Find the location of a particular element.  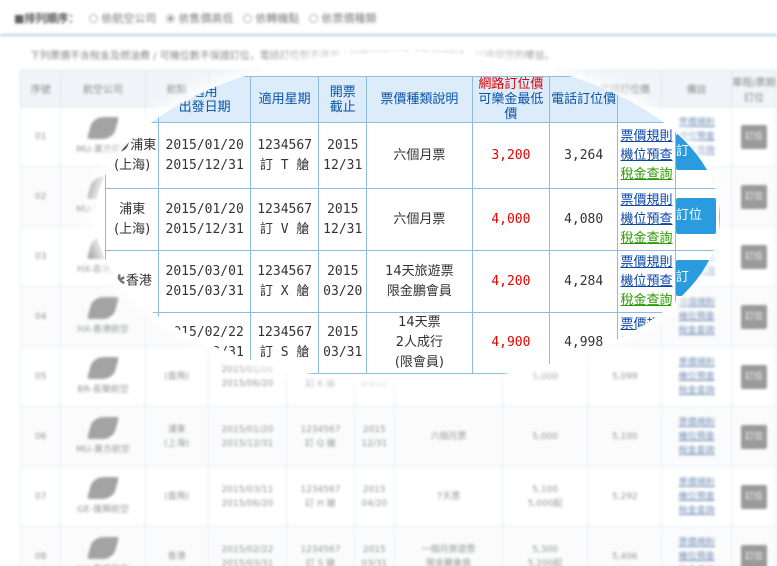

web-price-cell: 4,200 is located at coordinates (511, 281).